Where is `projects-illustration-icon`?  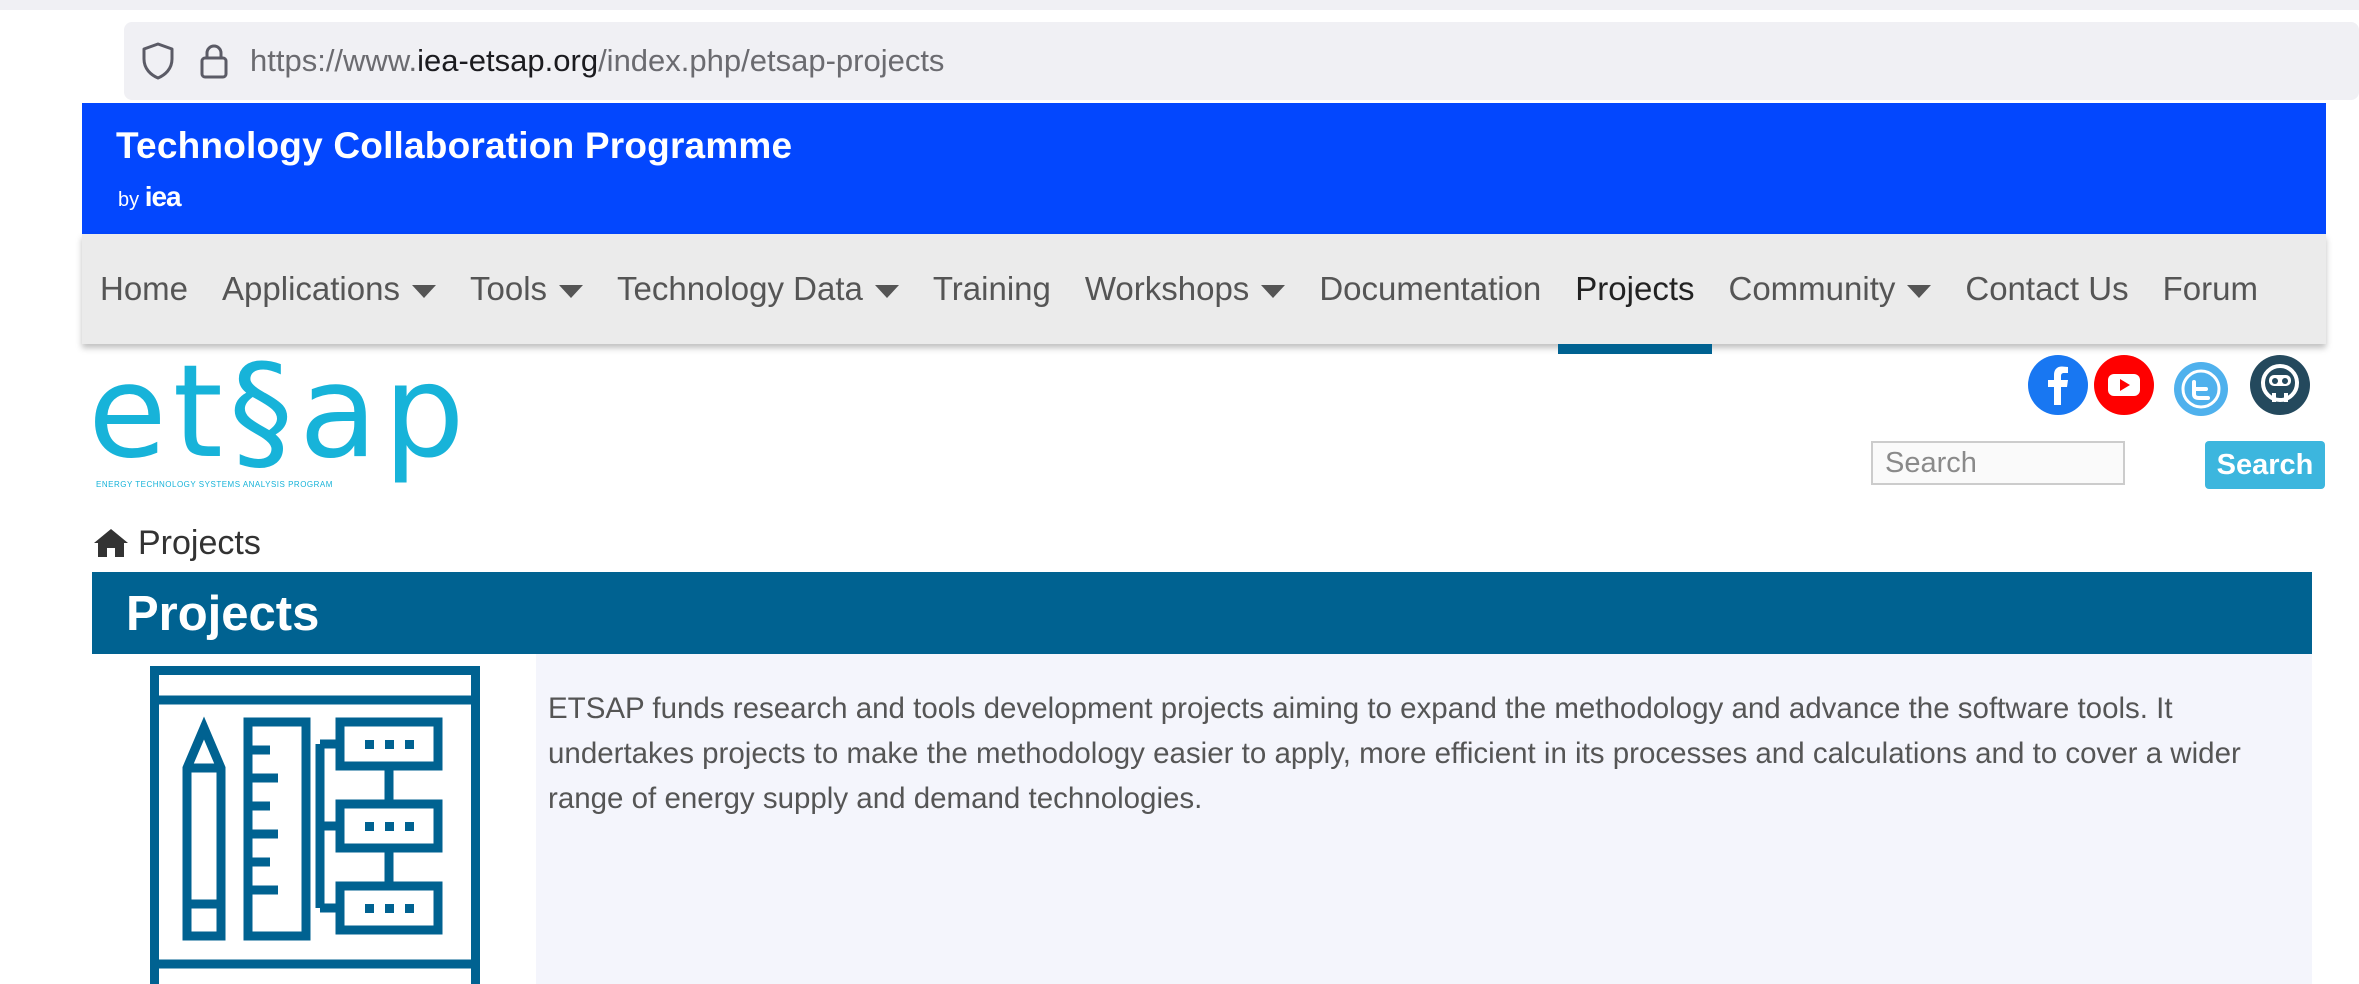 projects-illustration-icon is located at coordinates (315, 825).